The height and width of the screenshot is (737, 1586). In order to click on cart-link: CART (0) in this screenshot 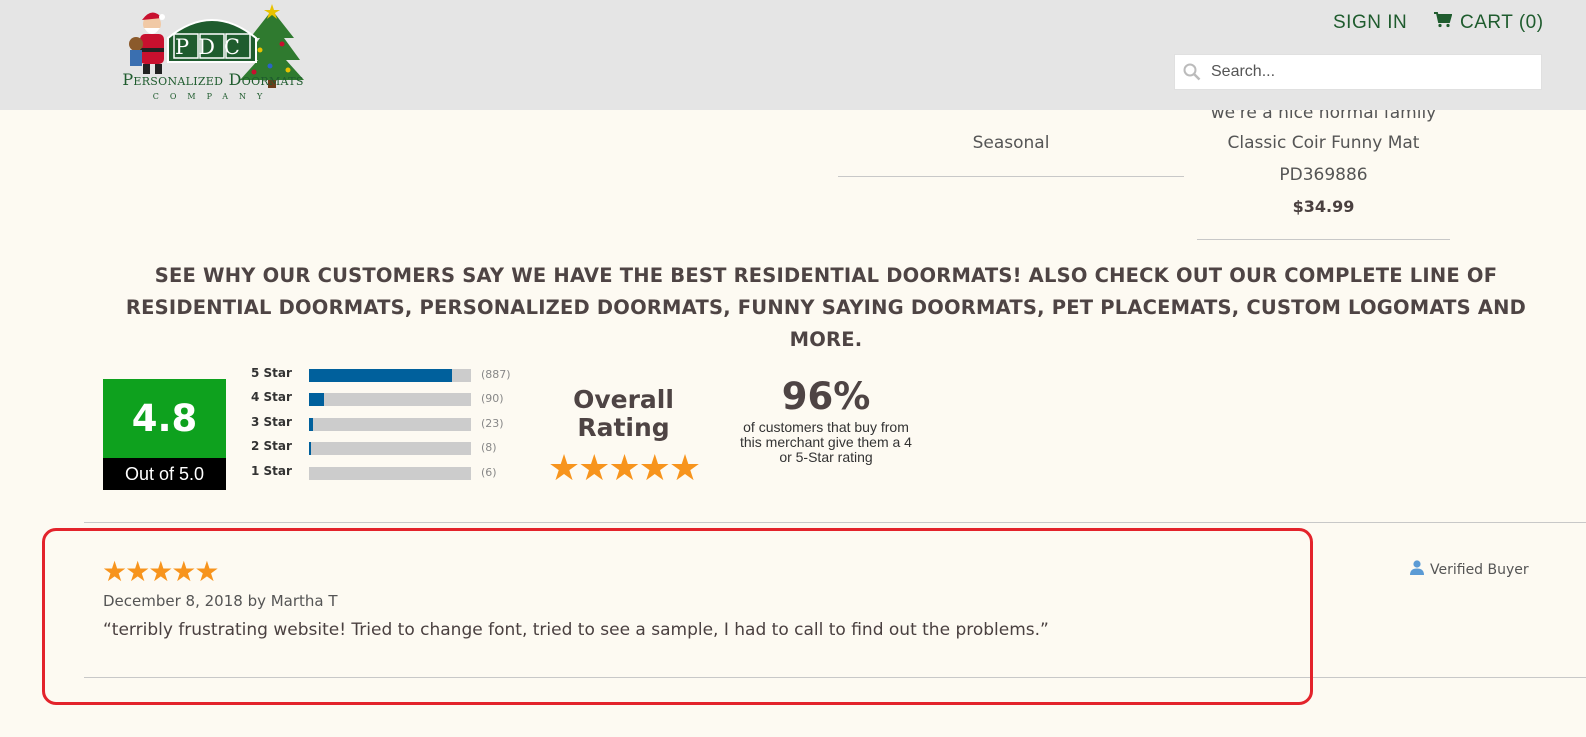, I will do `click(1489, 23)`.